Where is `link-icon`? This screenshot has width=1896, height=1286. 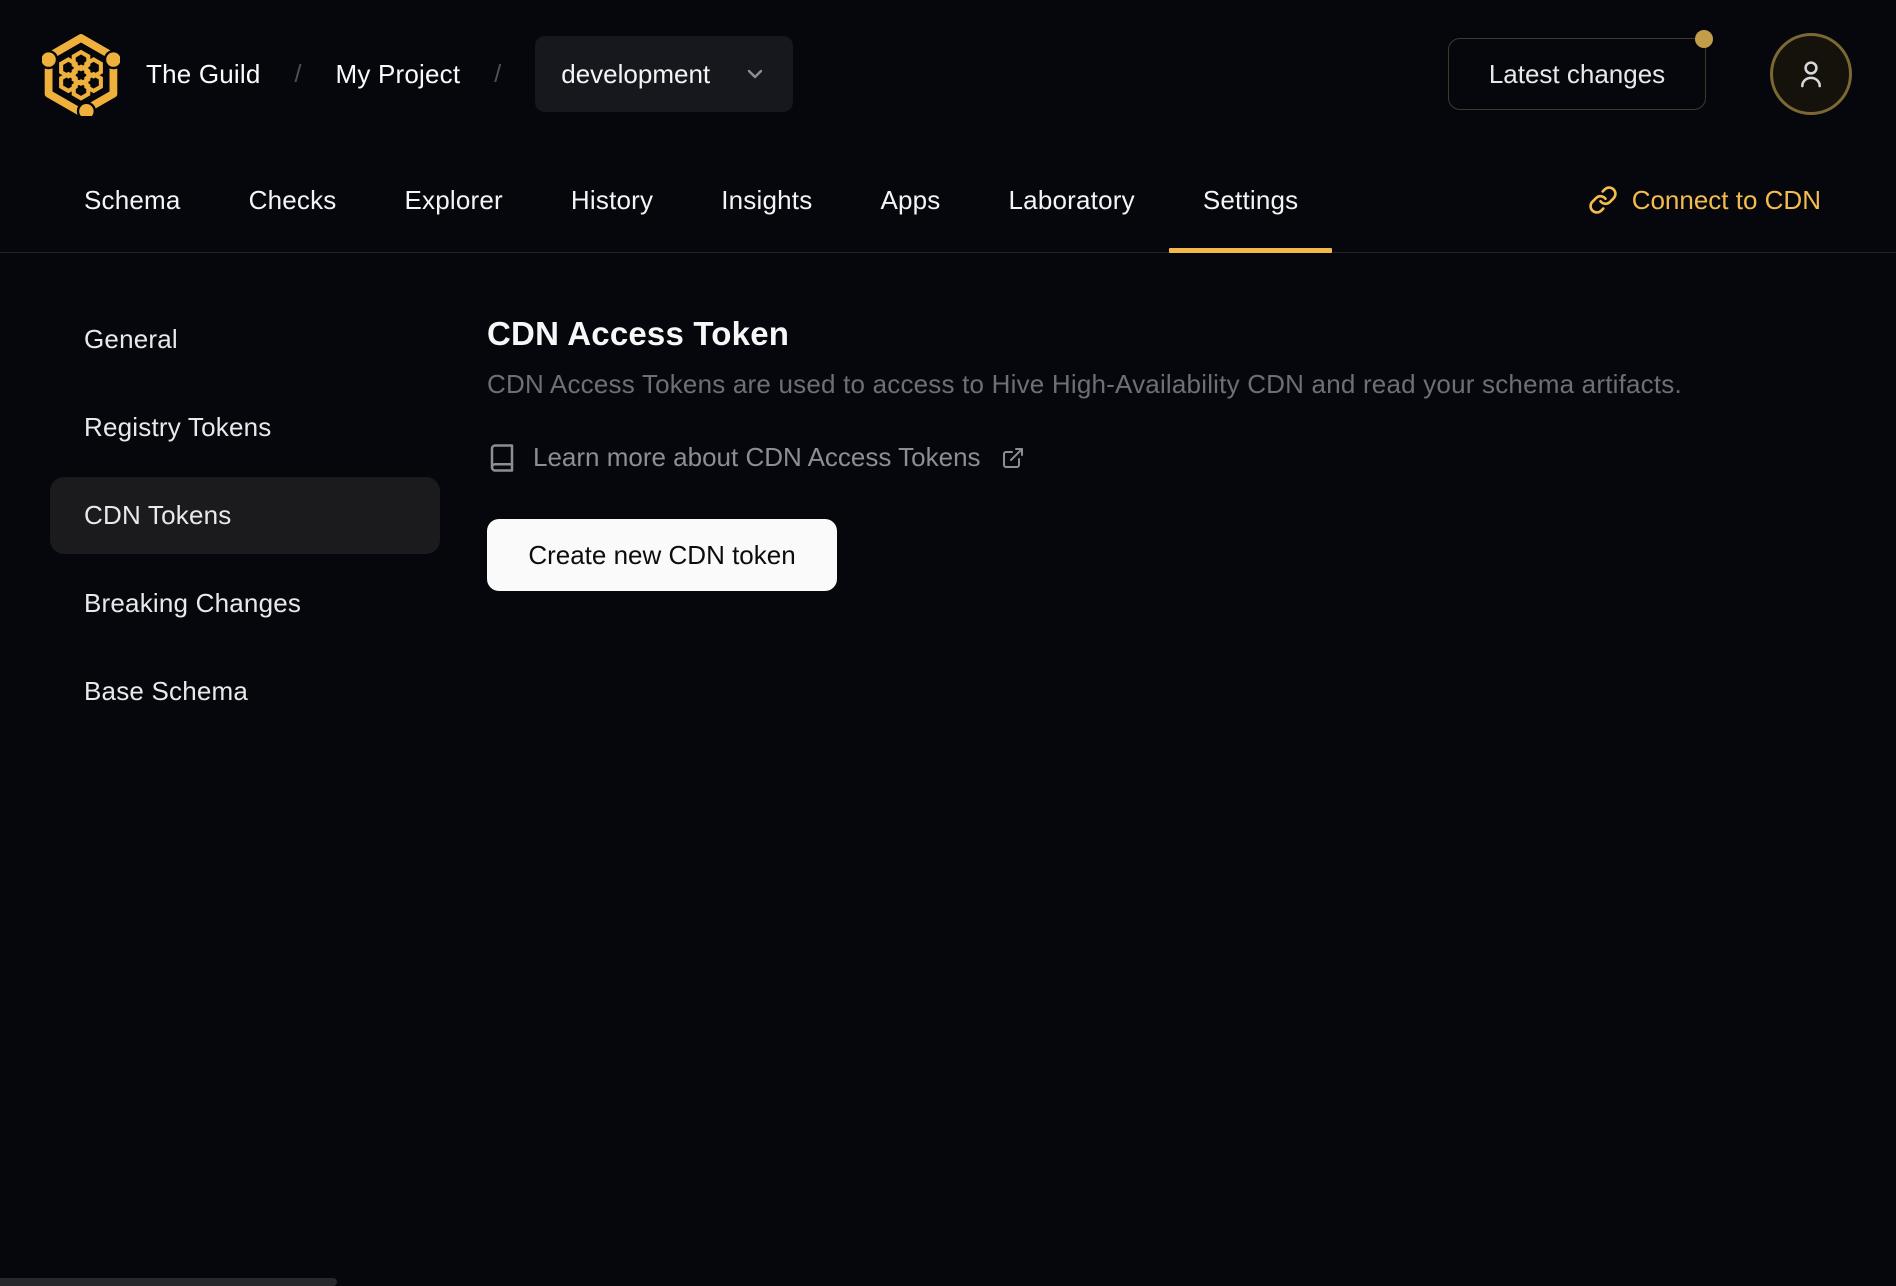 link-icon is located at coordinates (1603, 200).